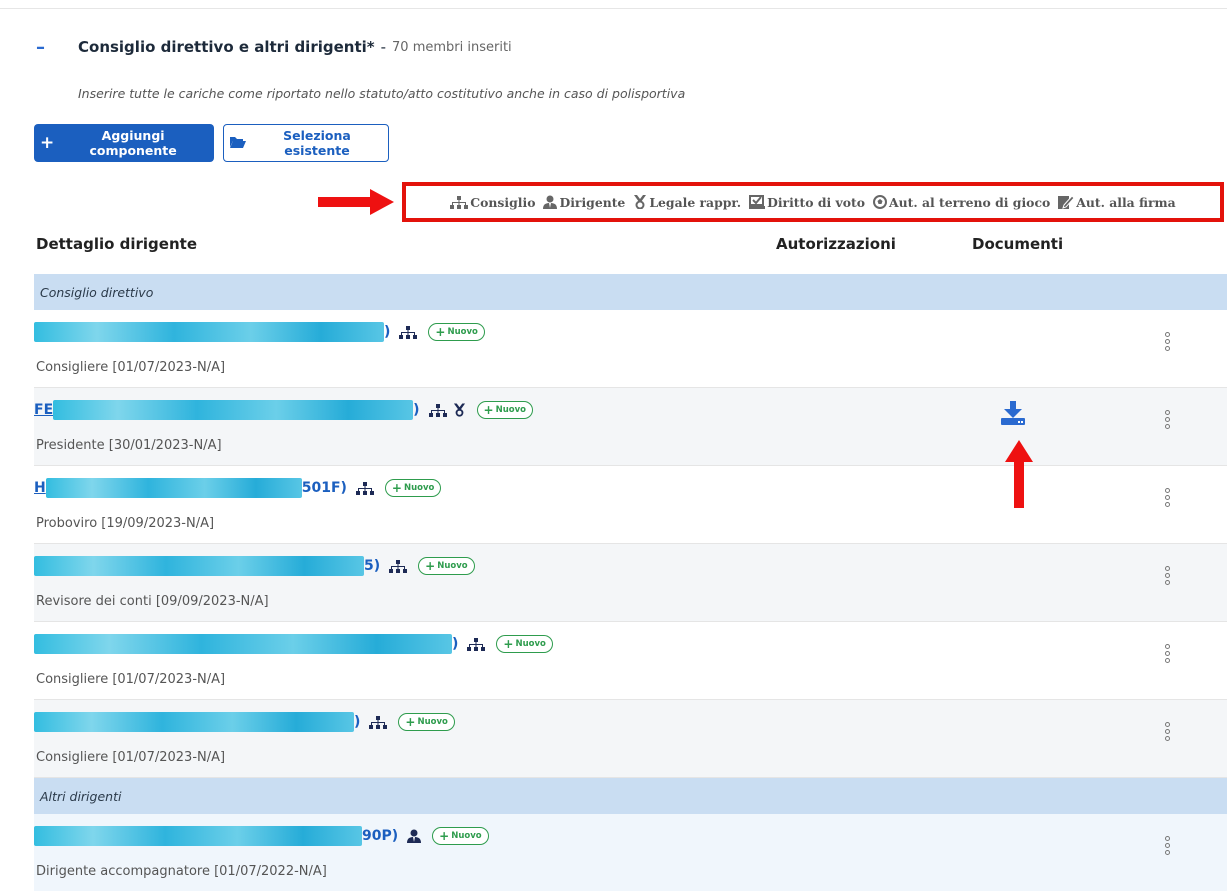 The image size is (1227, 891). I want to click on collapse-toggle: –, so click(57, 47).